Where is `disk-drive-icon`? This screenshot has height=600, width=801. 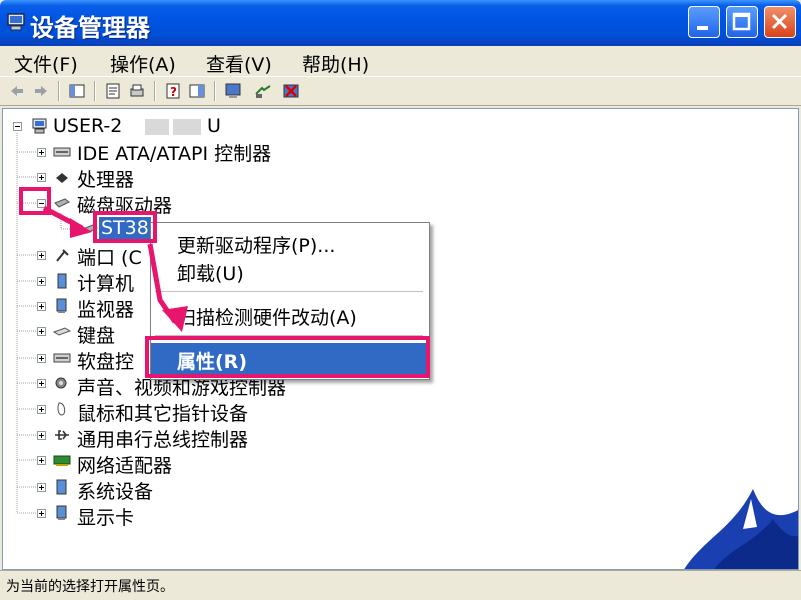
disk-drive-icon is located at coordinates (62, 203).